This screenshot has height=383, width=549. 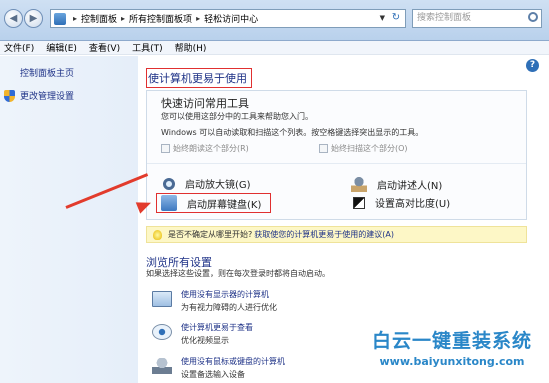 I want to click on start-narrator-button: 启动讲述人(N), so click(x=396, y=184).